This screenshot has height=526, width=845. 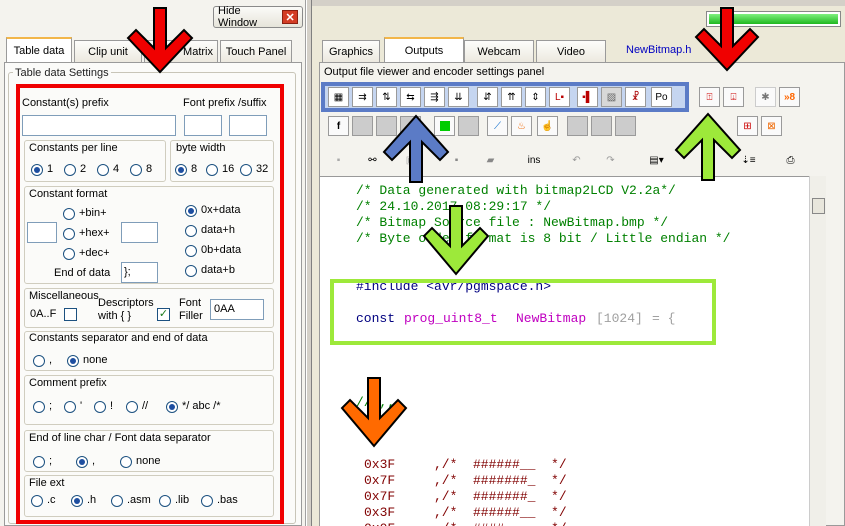 I want to click on green-highlight-box, so click(x=523, y=312).